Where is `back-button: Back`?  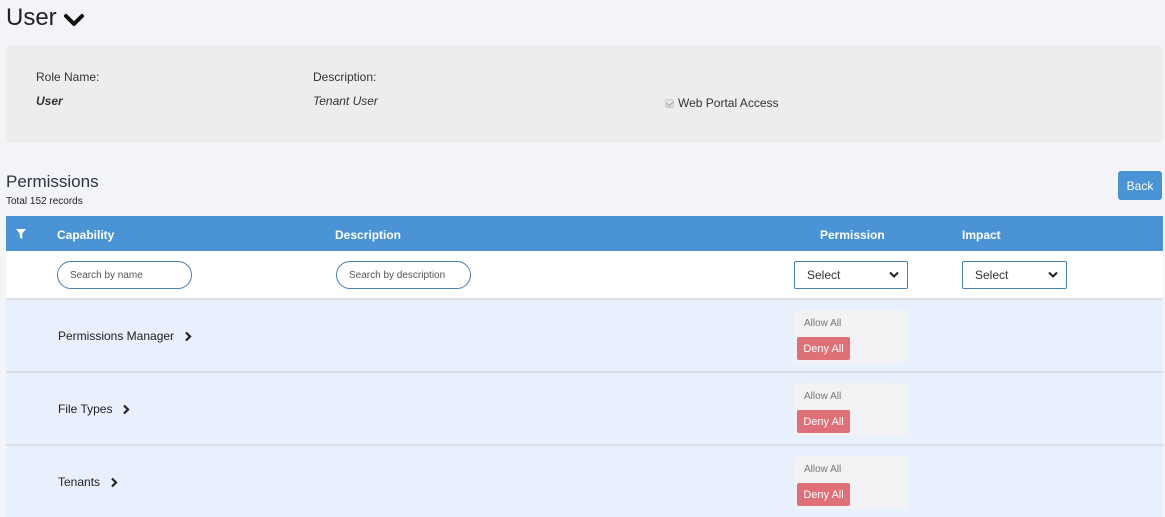
back-button: Back is located at coordinates (1140, 185).